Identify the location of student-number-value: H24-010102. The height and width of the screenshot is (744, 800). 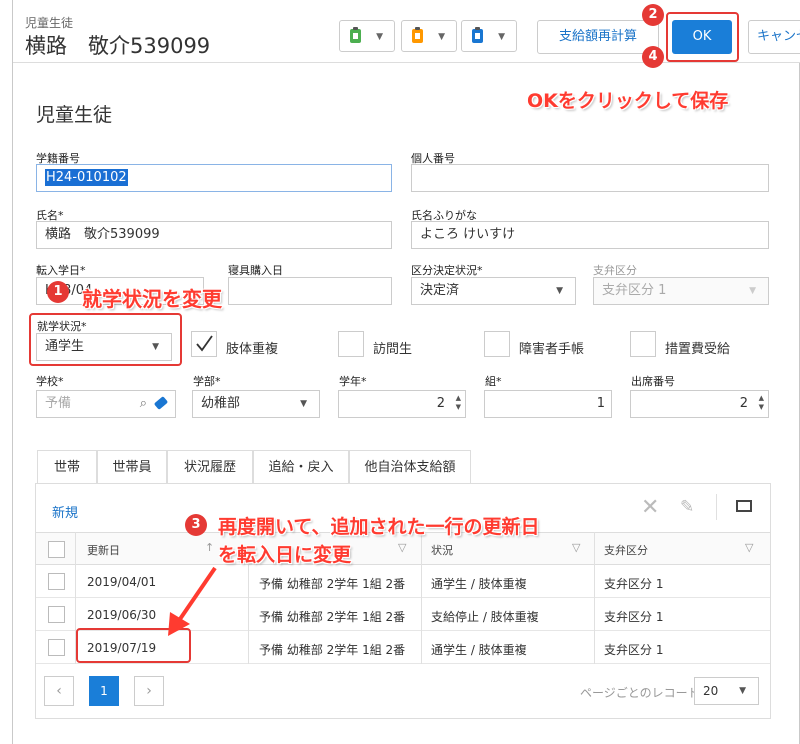
(86, 177).